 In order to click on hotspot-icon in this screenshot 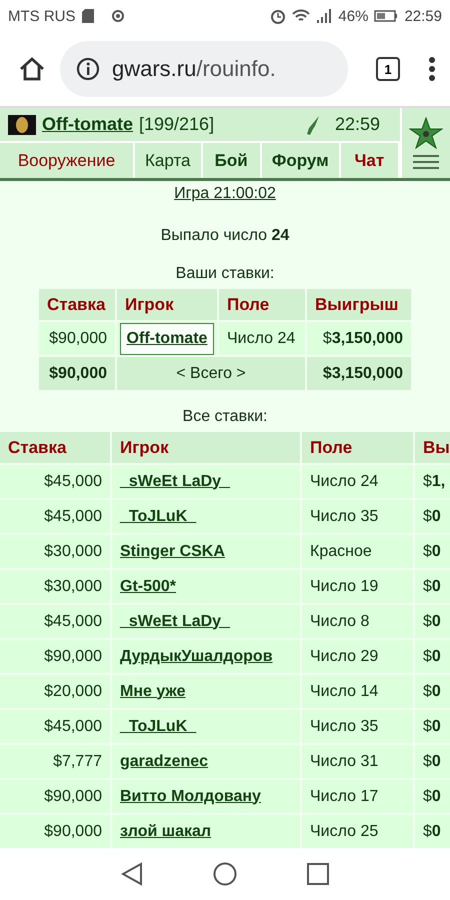, I will do `click(118, 16)`.